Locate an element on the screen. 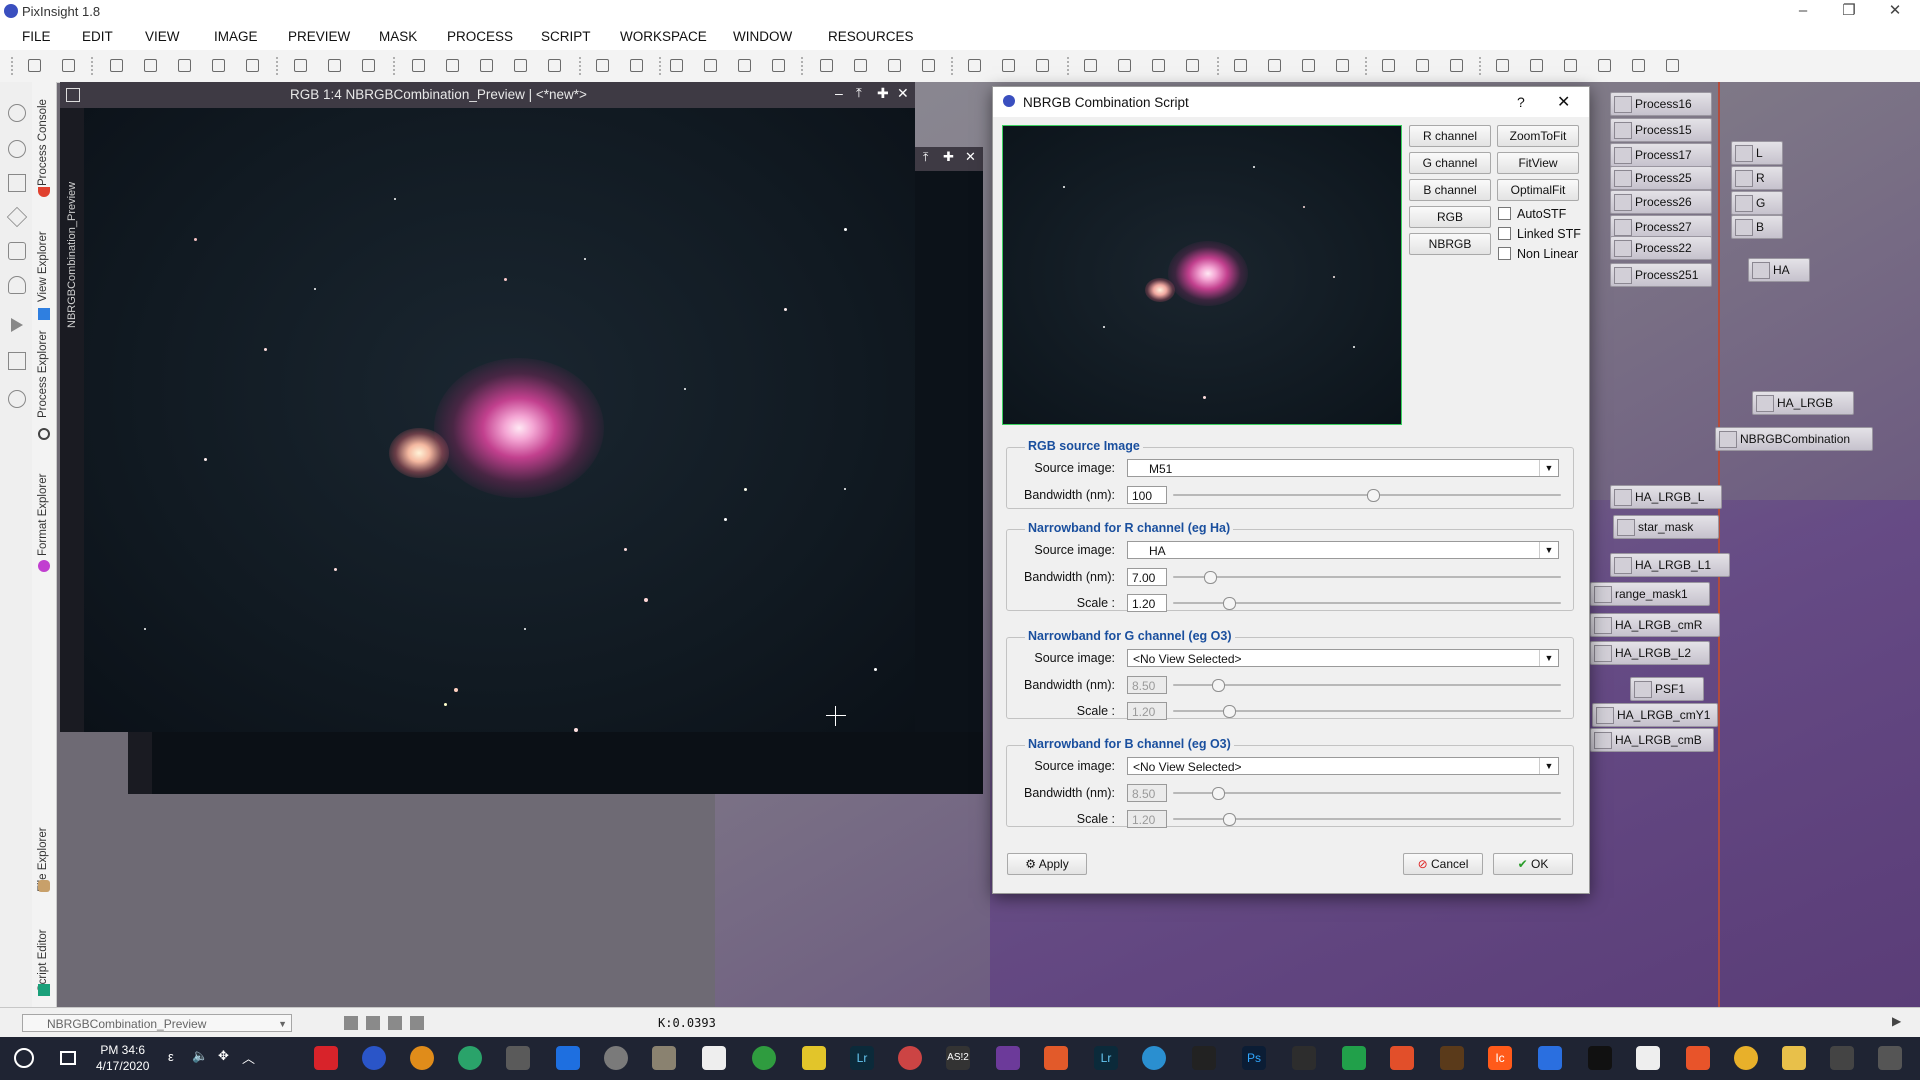 This screenshot has height=1080, width=1920. autostf-checkbox: AutoSTF is located at coordinates (1532, 214).